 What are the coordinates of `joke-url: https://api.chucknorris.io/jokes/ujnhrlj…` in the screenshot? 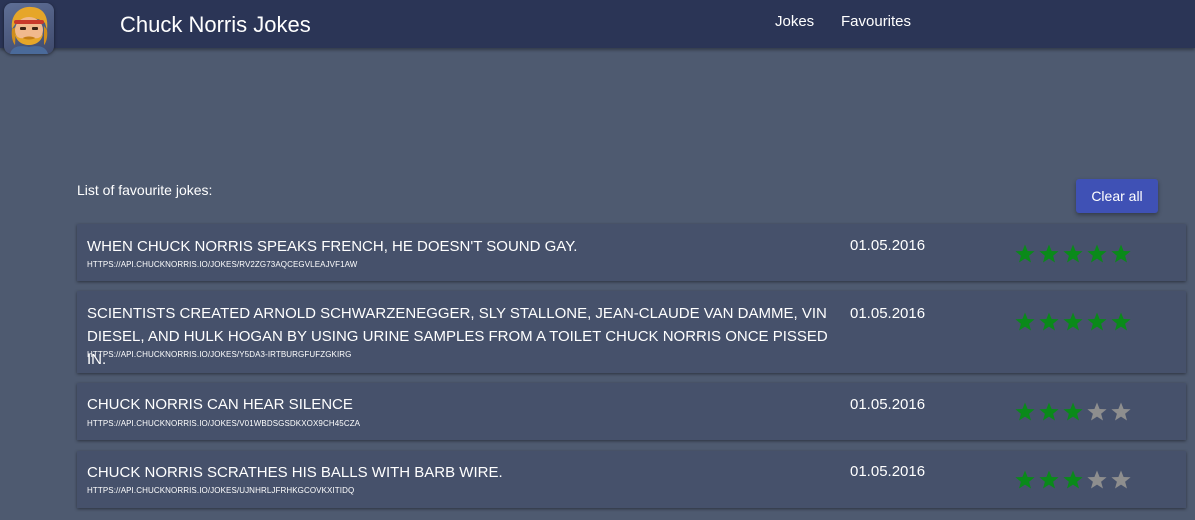 It's located at (221, 490).